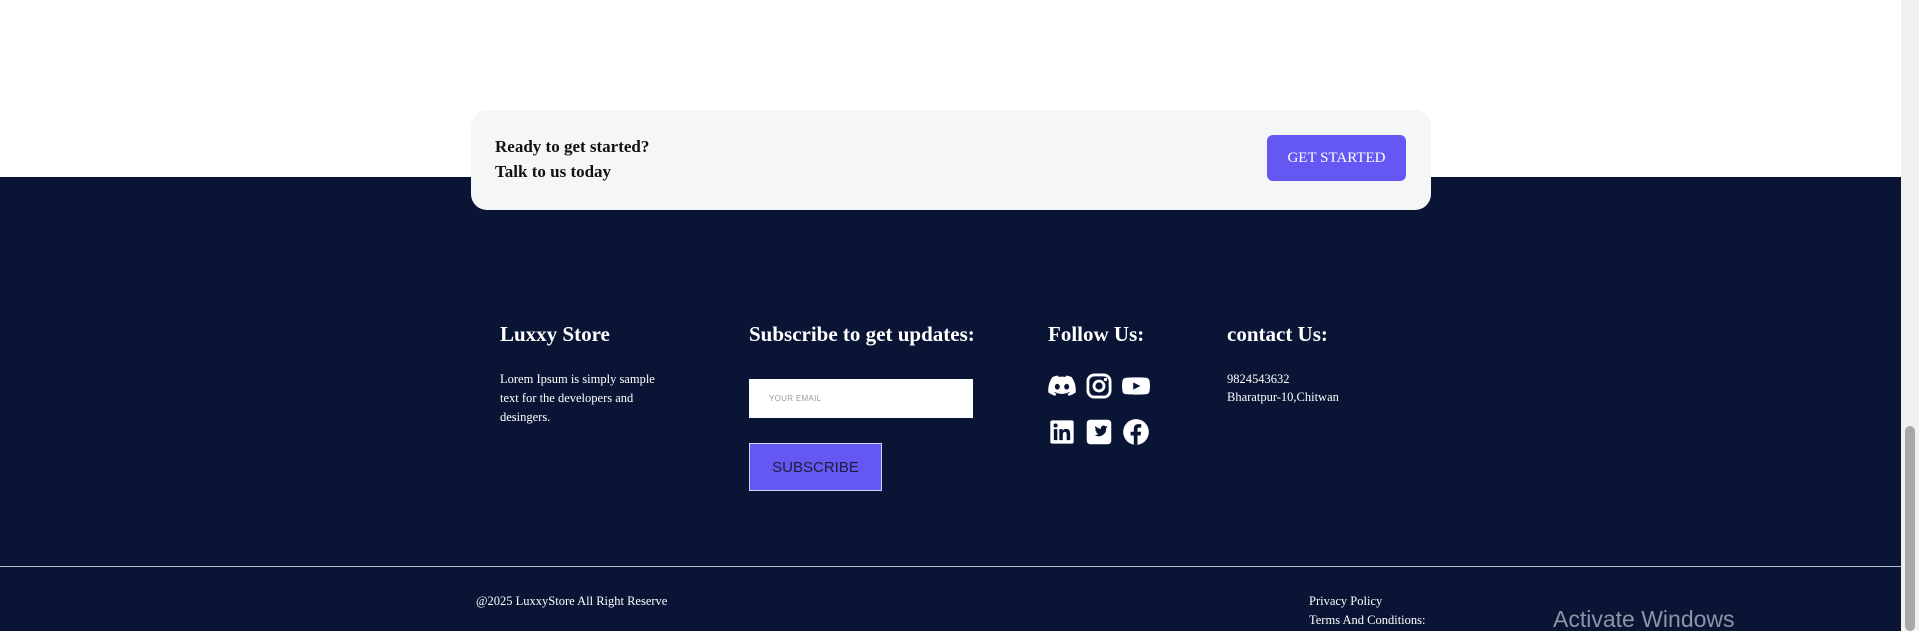  Describe the element at coordinates (1910, 528) in the screenshot. I see `scrollbar-thumb` at that location.